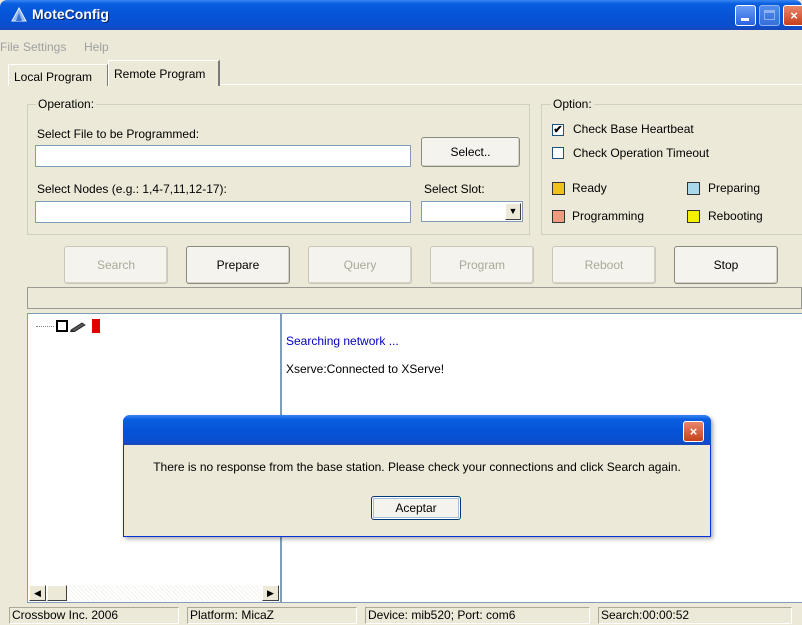 The image size is (802, 625). What do you see at coordinates (558, 216) in the screenshot?
I see `legend-swatch-programming` at bounding box center [558, 216].